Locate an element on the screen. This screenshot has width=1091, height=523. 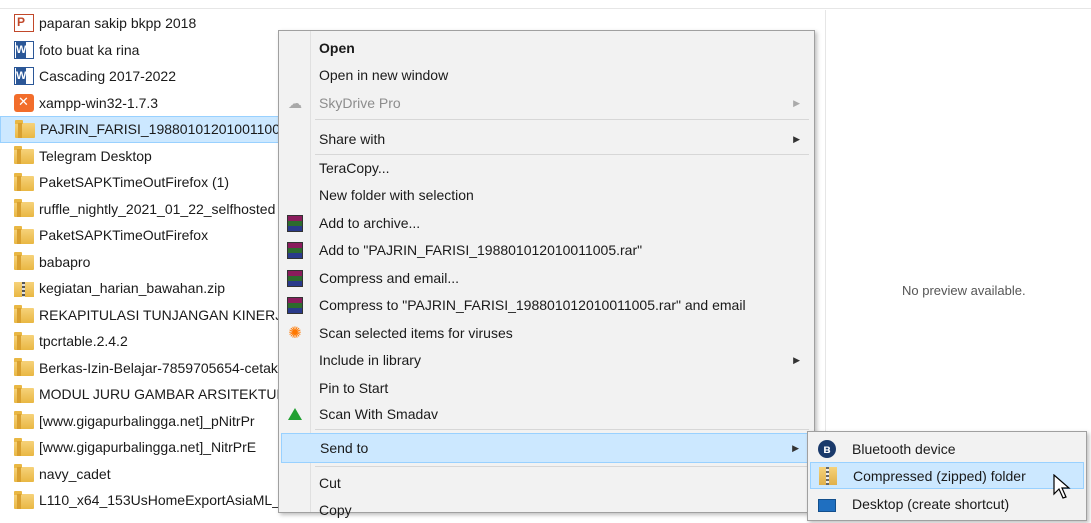
file-name: PAJRIN_FARISI_198801012010011005 is located at coordinates (164, 129).